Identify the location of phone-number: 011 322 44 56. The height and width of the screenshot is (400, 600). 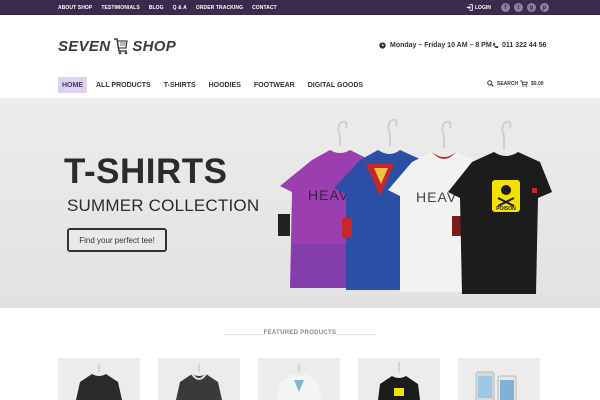
(519, 45).